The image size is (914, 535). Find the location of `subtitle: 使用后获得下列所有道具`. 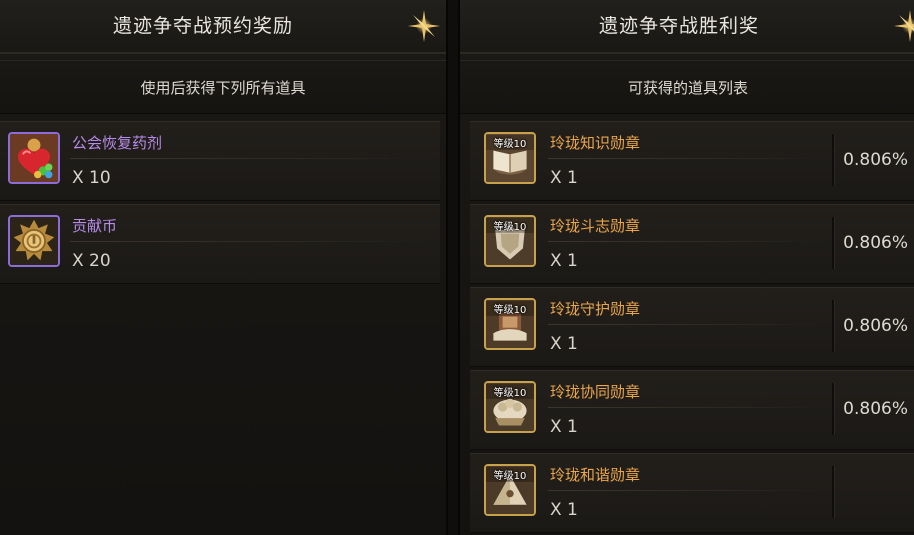

subtitle: 使用后获得下列所有道具 is located at coordinates (223, 88).